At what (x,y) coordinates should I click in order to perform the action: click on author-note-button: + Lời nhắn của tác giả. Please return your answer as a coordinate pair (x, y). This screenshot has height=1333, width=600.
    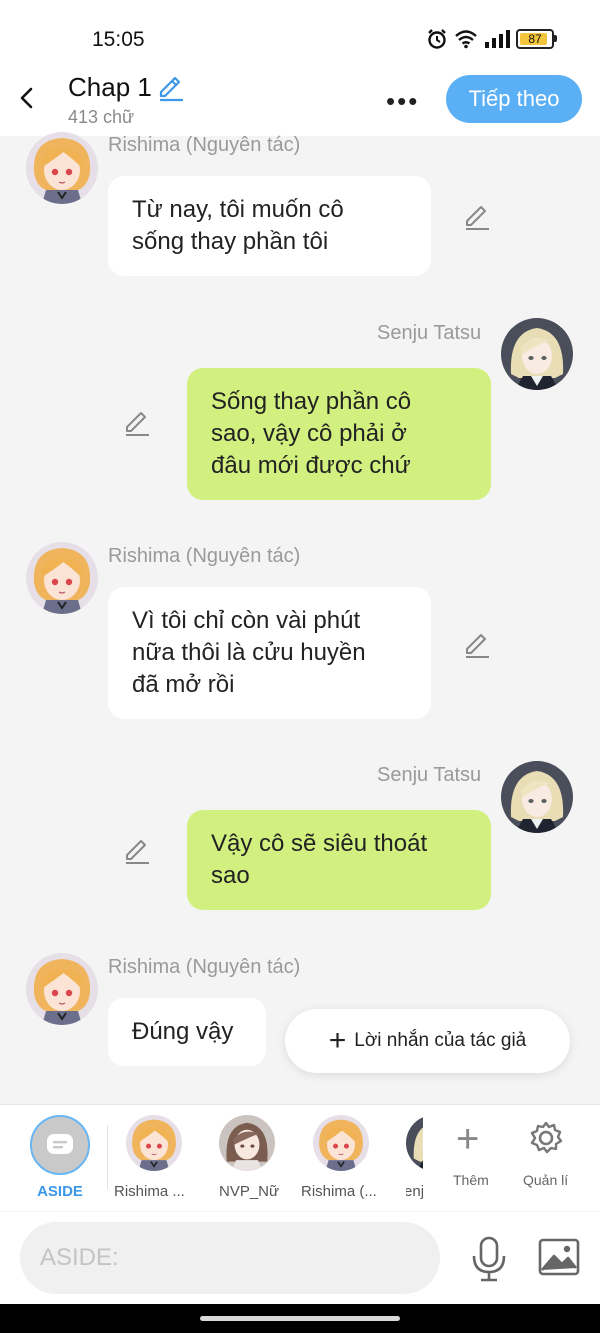
    Looking at the image, I should click on (427, 1041).